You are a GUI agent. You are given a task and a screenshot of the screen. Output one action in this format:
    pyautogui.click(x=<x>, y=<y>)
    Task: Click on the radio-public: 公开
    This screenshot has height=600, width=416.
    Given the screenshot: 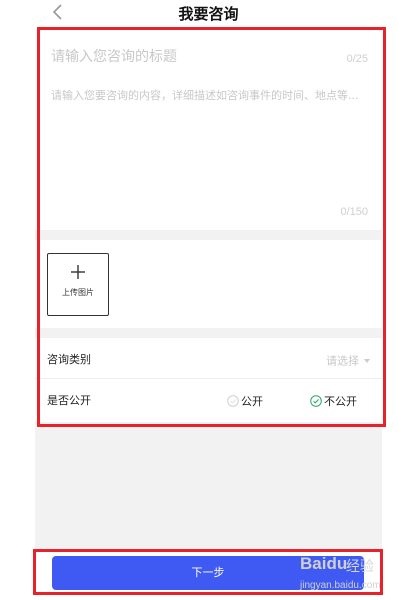 What is the action you would take?
    pyautogui.click(x=245, y=399)
    